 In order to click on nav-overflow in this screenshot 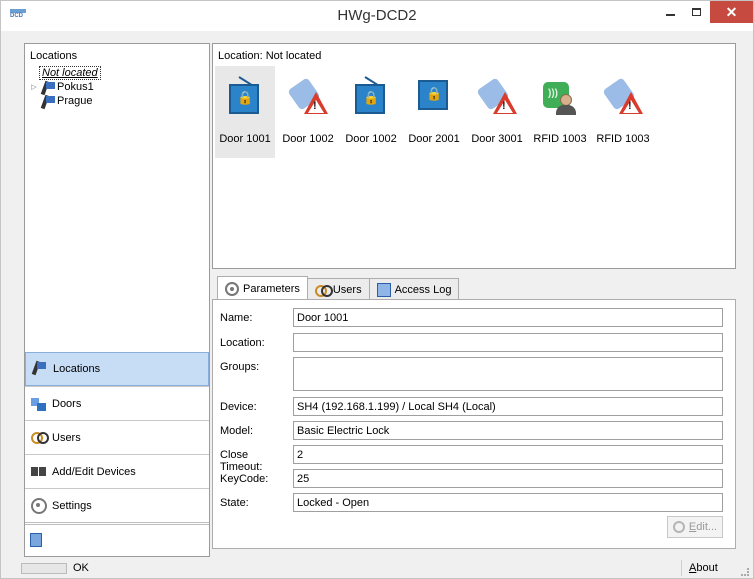, I will do `click(117, 539)`.